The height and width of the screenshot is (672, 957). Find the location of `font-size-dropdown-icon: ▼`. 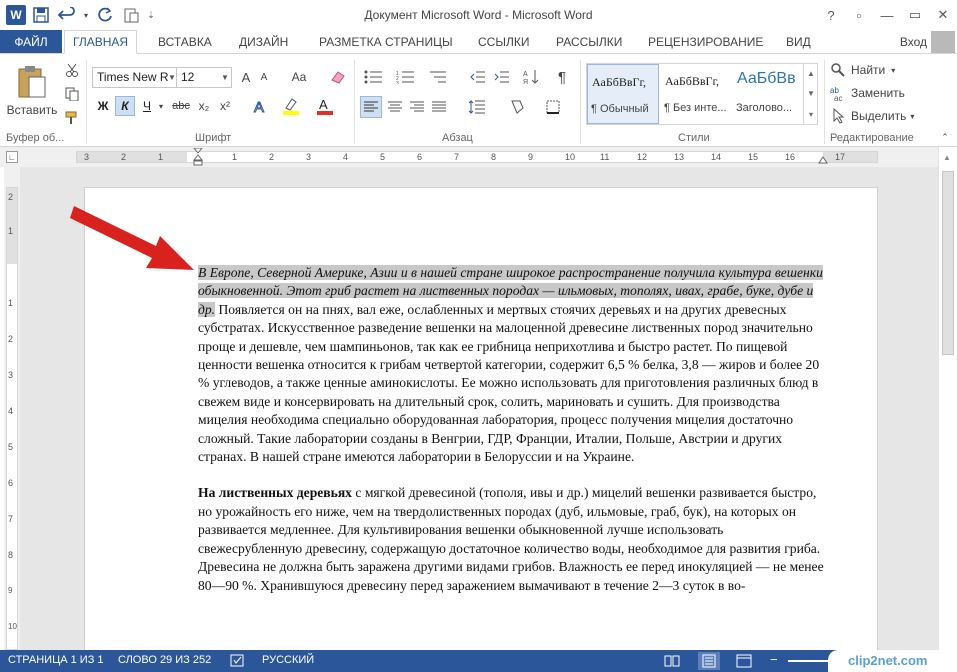

font-size-dropdown-icon: ▼ is located at coordinates (225, 77).